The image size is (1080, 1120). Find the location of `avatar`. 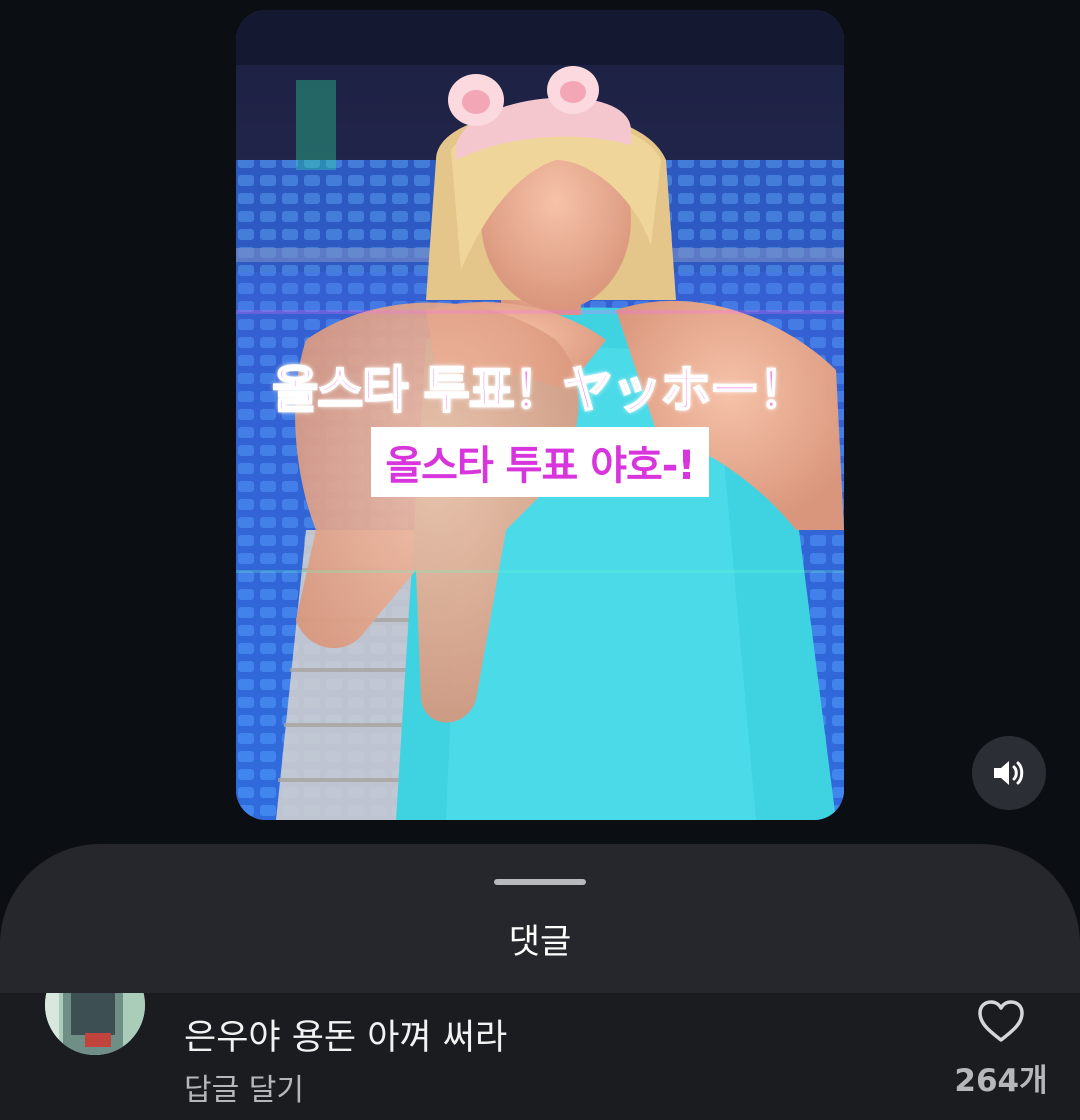

avatar is located at coordinates (95, 1024).